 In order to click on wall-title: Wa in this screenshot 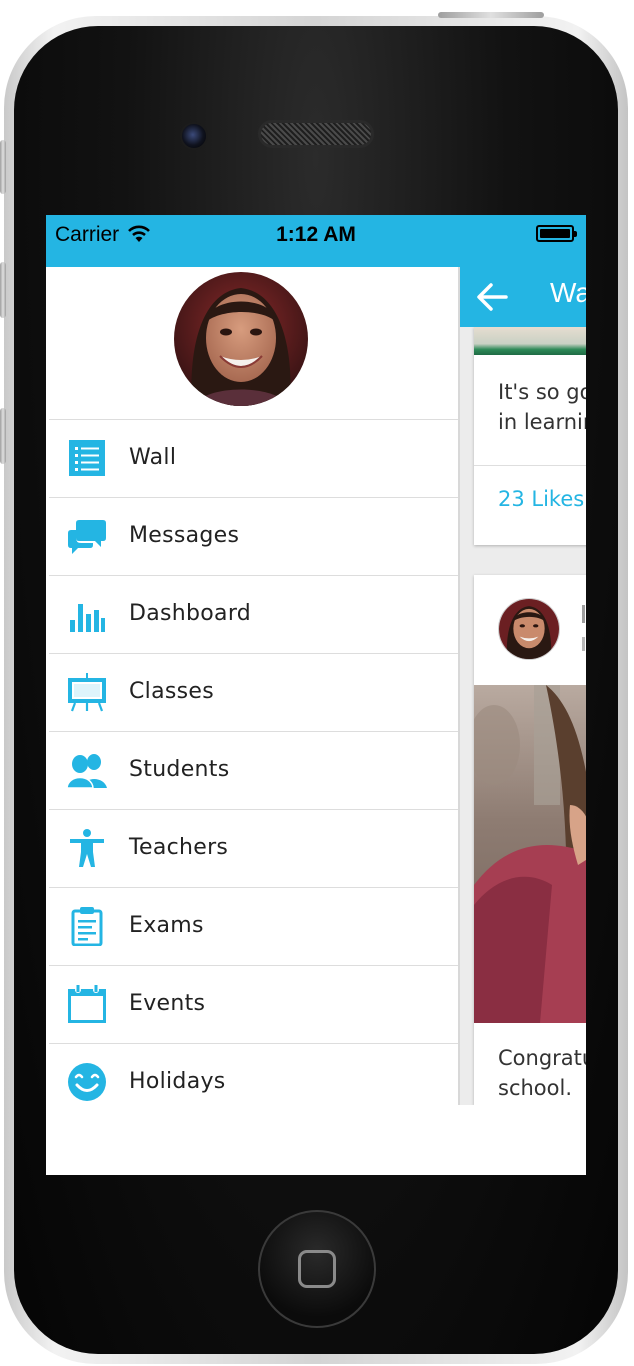, I will do `click(568, 292)`.